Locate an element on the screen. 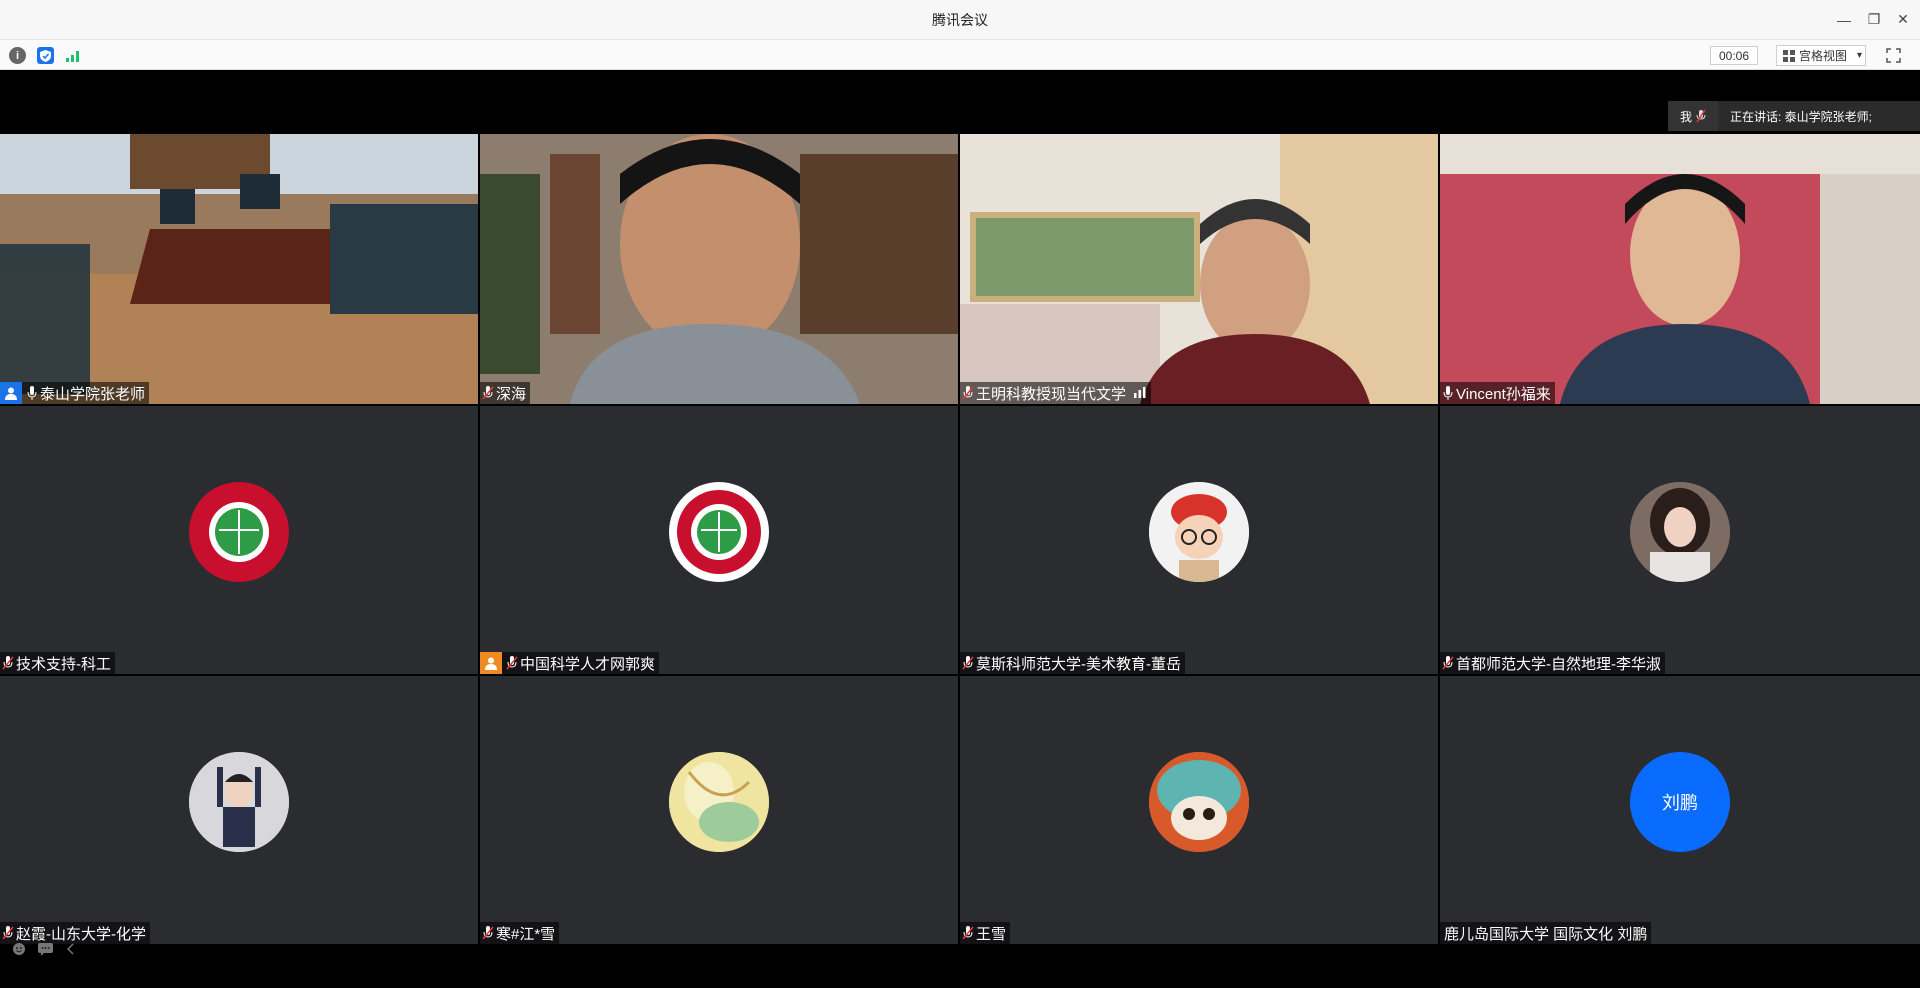  participant-name-label: 寒#江*雪 is located at coordinates (520, 933).